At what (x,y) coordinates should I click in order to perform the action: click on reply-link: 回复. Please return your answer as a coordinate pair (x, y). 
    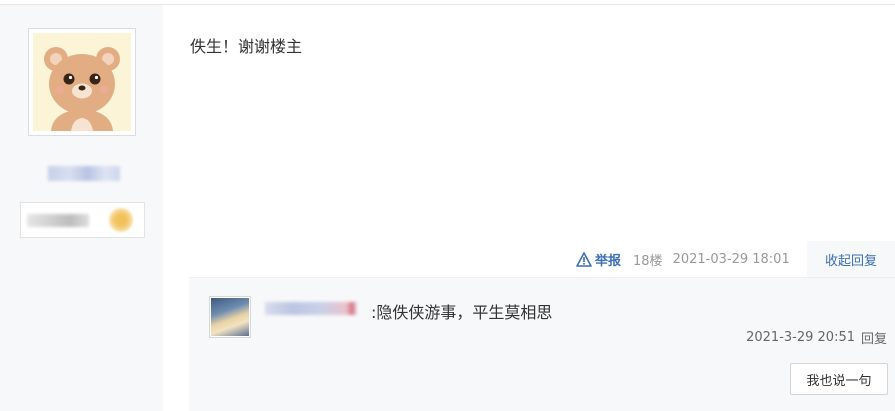
    Looking at the image, I should click on (874, 337).